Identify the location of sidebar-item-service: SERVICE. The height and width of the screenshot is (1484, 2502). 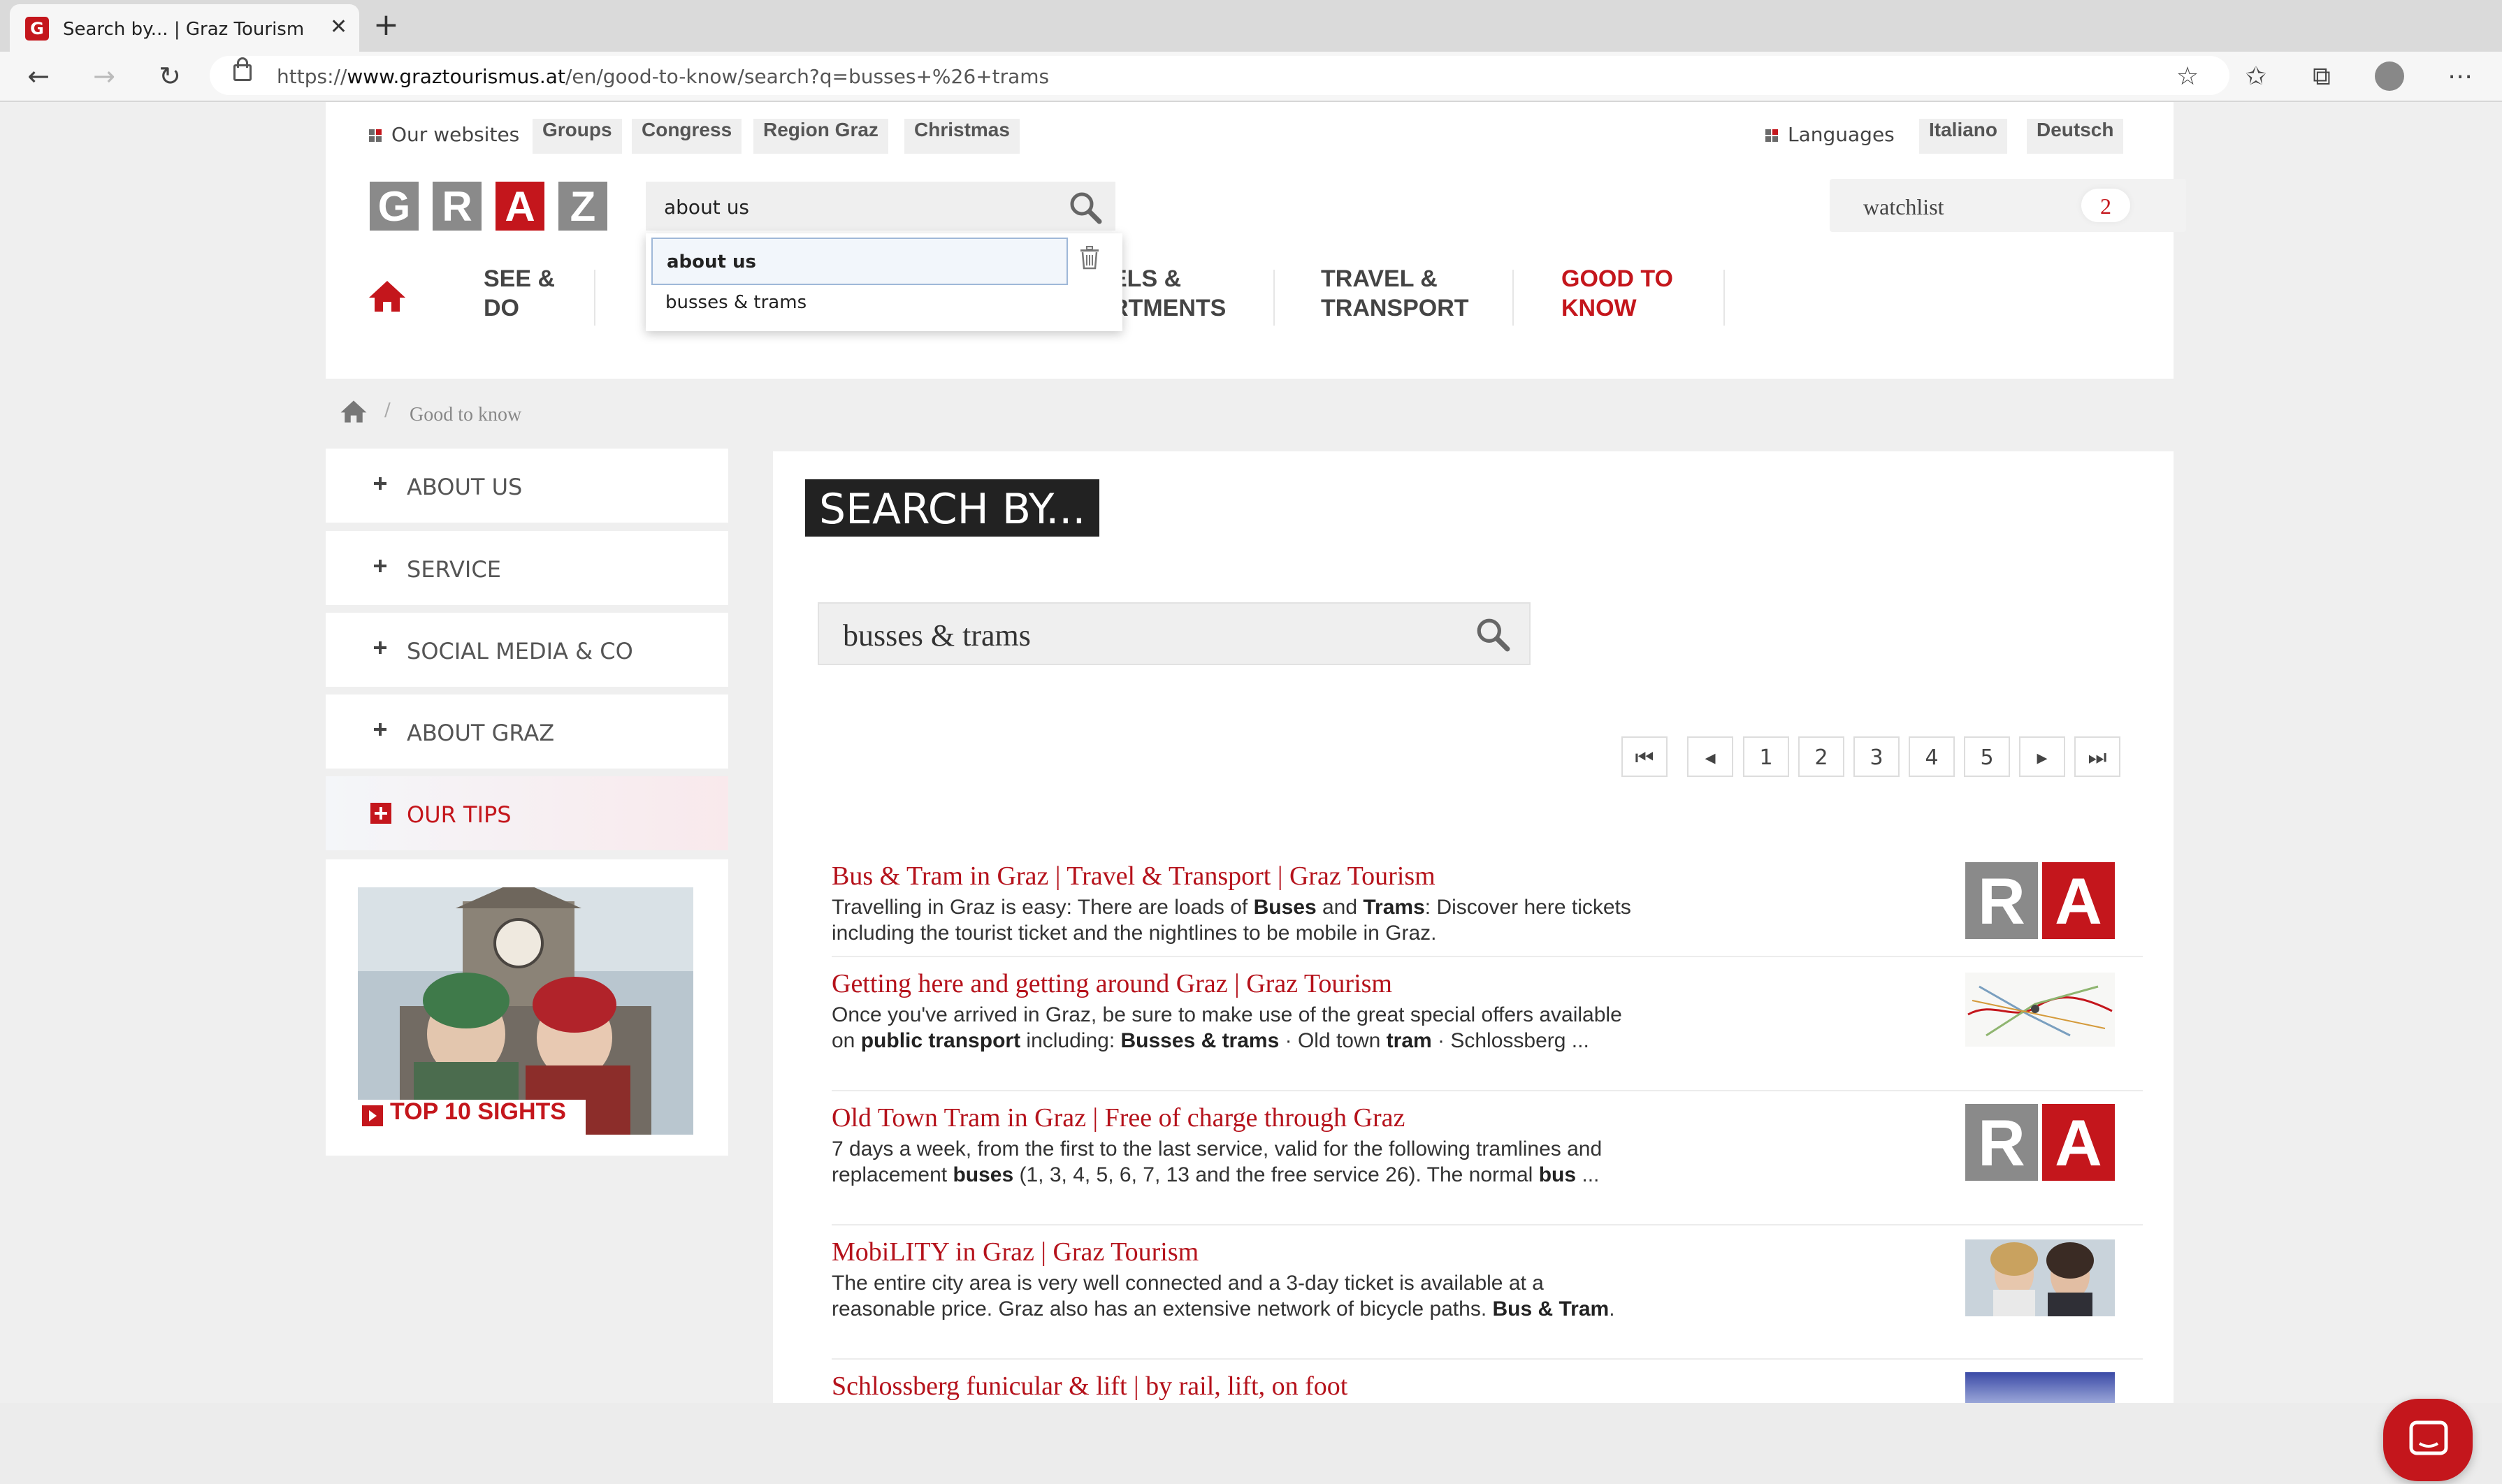
(527, 568).